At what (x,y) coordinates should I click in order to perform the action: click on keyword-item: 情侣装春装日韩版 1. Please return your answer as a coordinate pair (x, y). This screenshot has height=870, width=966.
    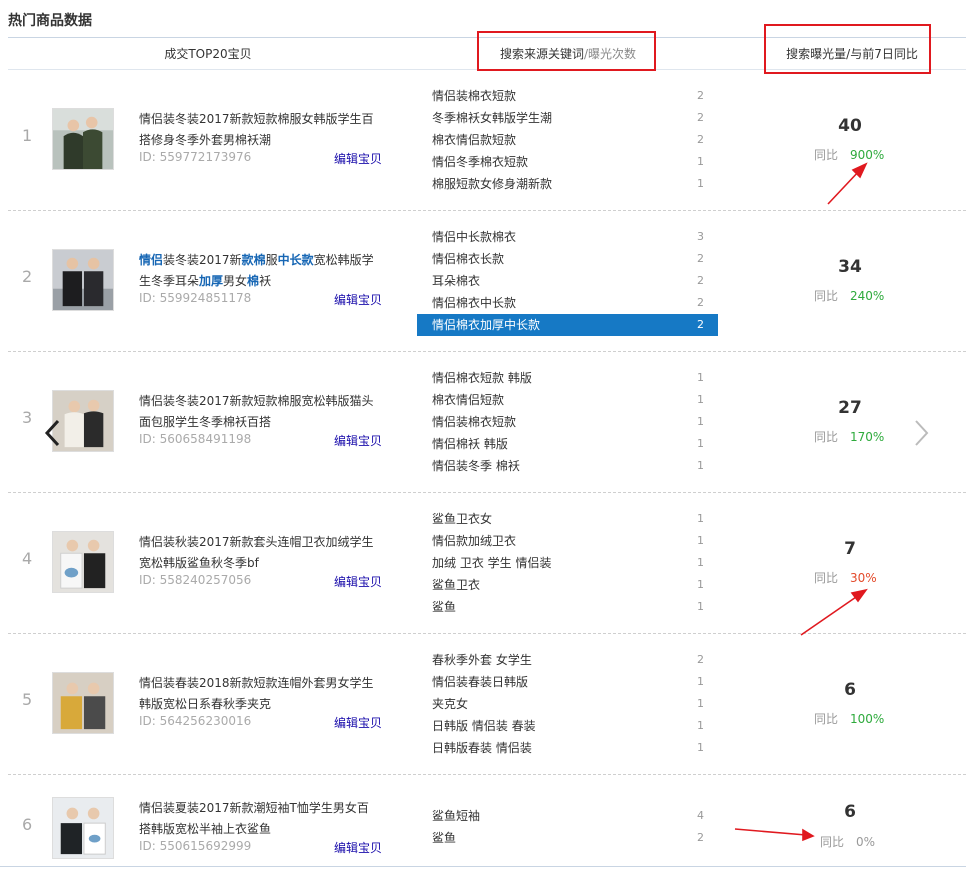
    Looking at the image, I should click on (567, 682).